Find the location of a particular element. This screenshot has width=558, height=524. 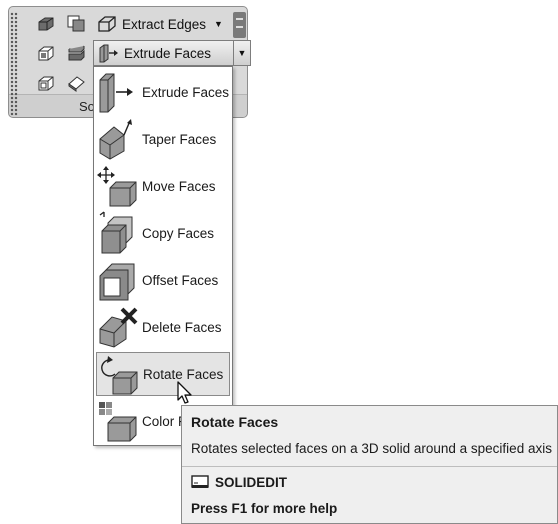

menu-item-taper-faces: Taper Faces is located at coordinates (163, 139).